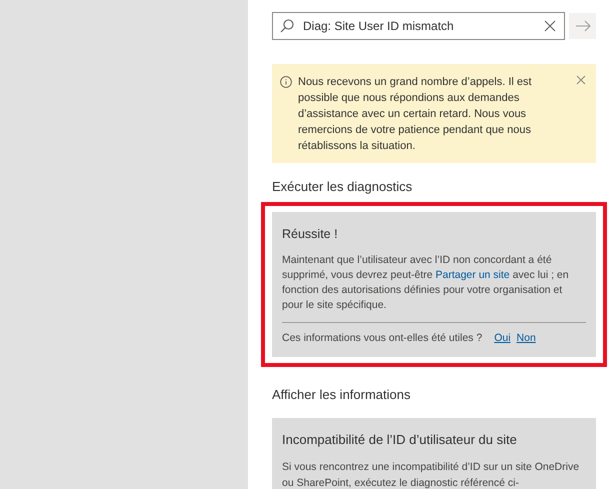 Image resolution: width=614 pixels, height=489 pixels. Describe the element at coordinates (502, 339) in the screenshot. I see `feedback-link: Oui` at that location.